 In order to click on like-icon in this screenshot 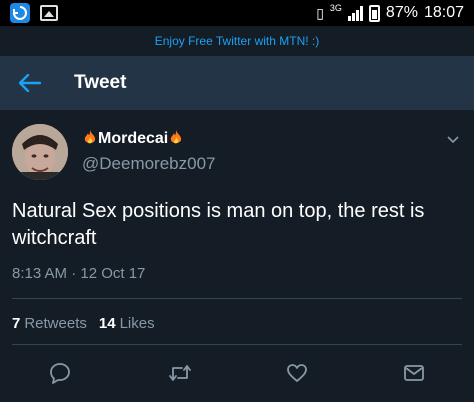, I will do `click(297, 373)`.